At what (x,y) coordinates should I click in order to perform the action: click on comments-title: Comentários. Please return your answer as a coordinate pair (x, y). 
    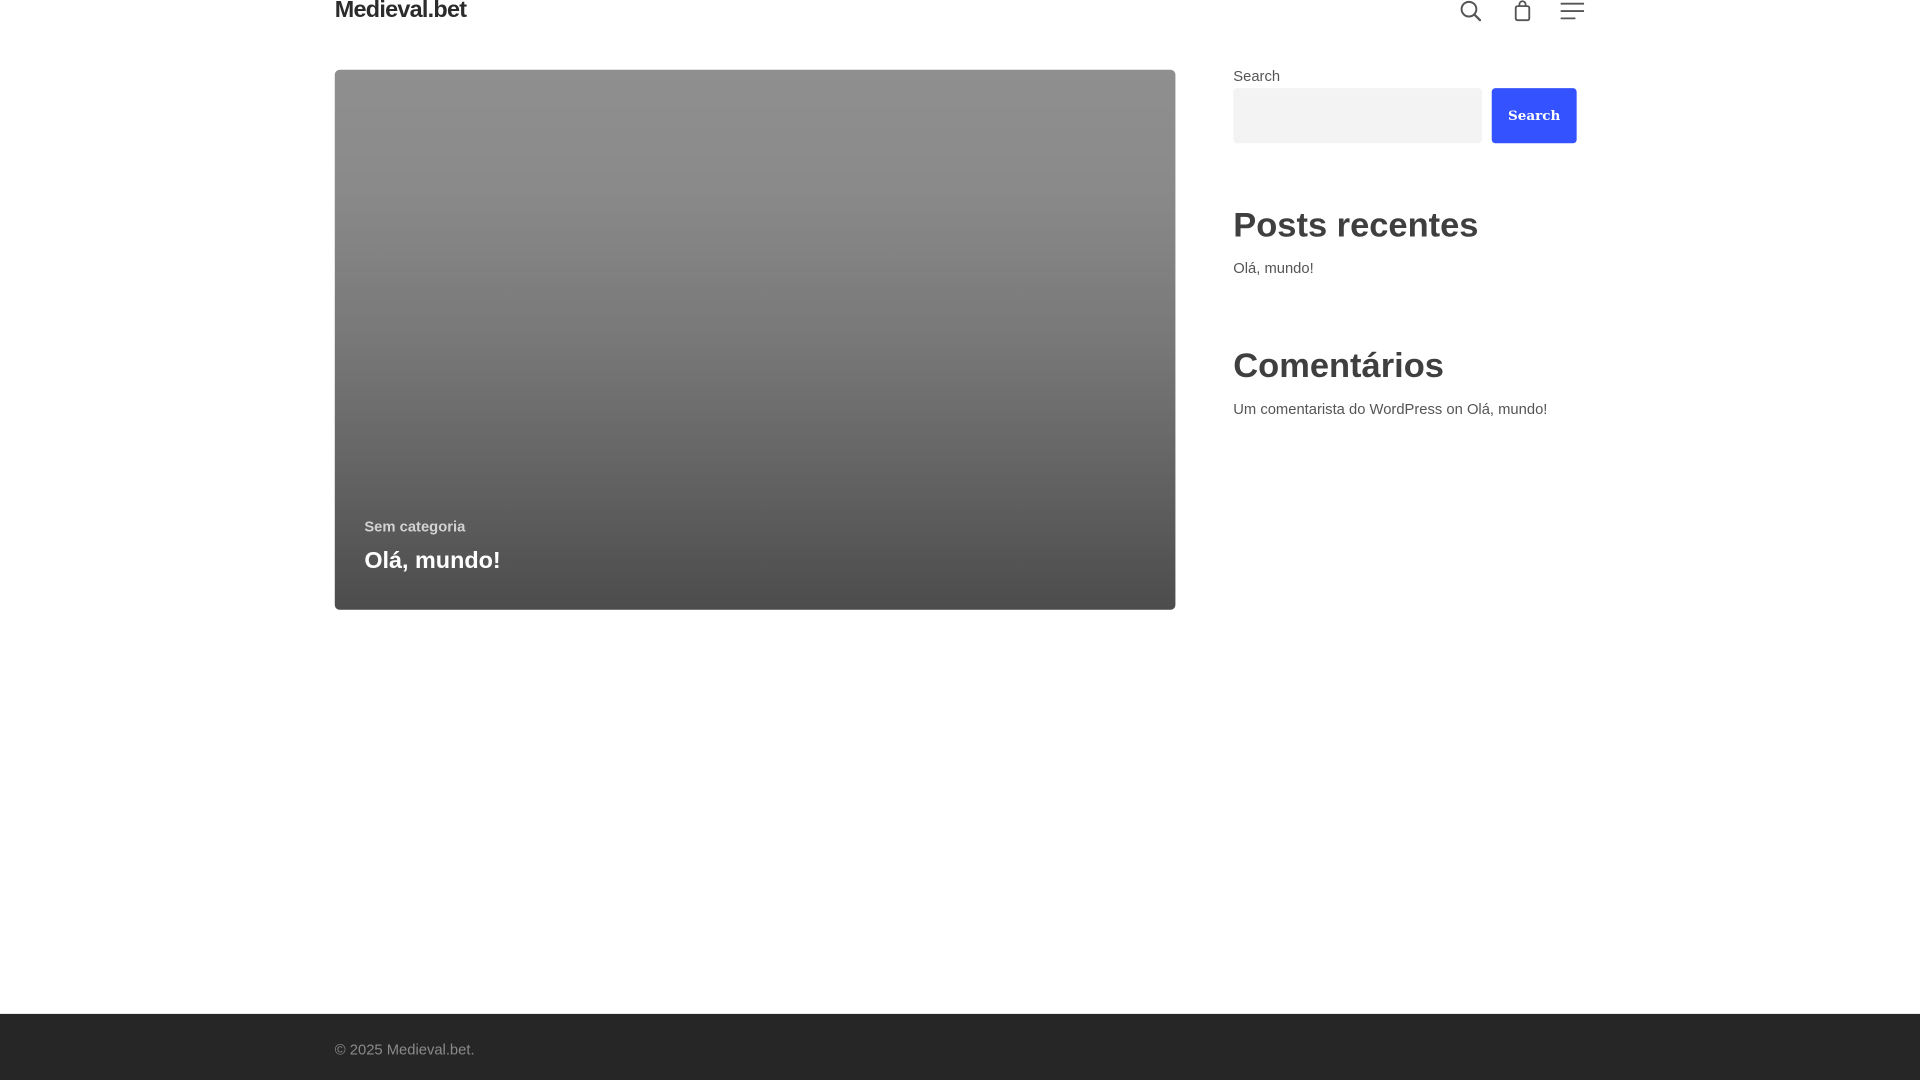
    Looking at the image, I should click on (1338, 365).